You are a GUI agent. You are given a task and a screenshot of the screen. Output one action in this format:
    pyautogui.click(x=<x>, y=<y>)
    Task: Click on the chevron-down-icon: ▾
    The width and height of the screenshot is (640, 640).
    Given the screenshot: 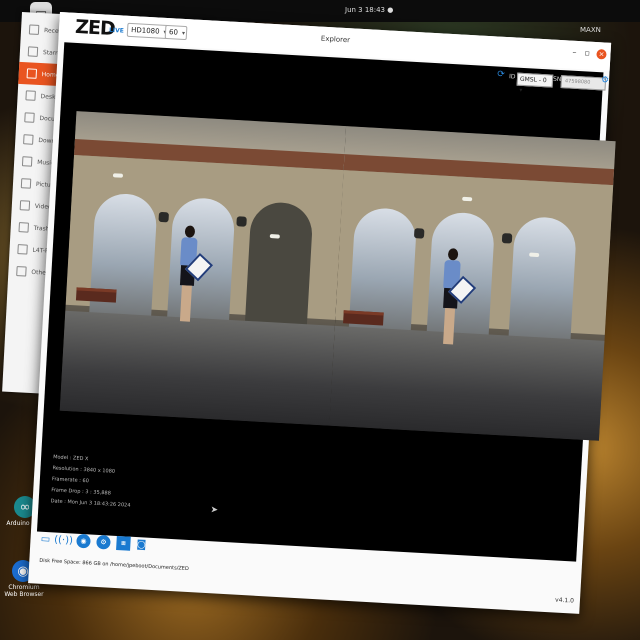 What is the action you would take?
    pyautogui.click(x=183, y=33)
    